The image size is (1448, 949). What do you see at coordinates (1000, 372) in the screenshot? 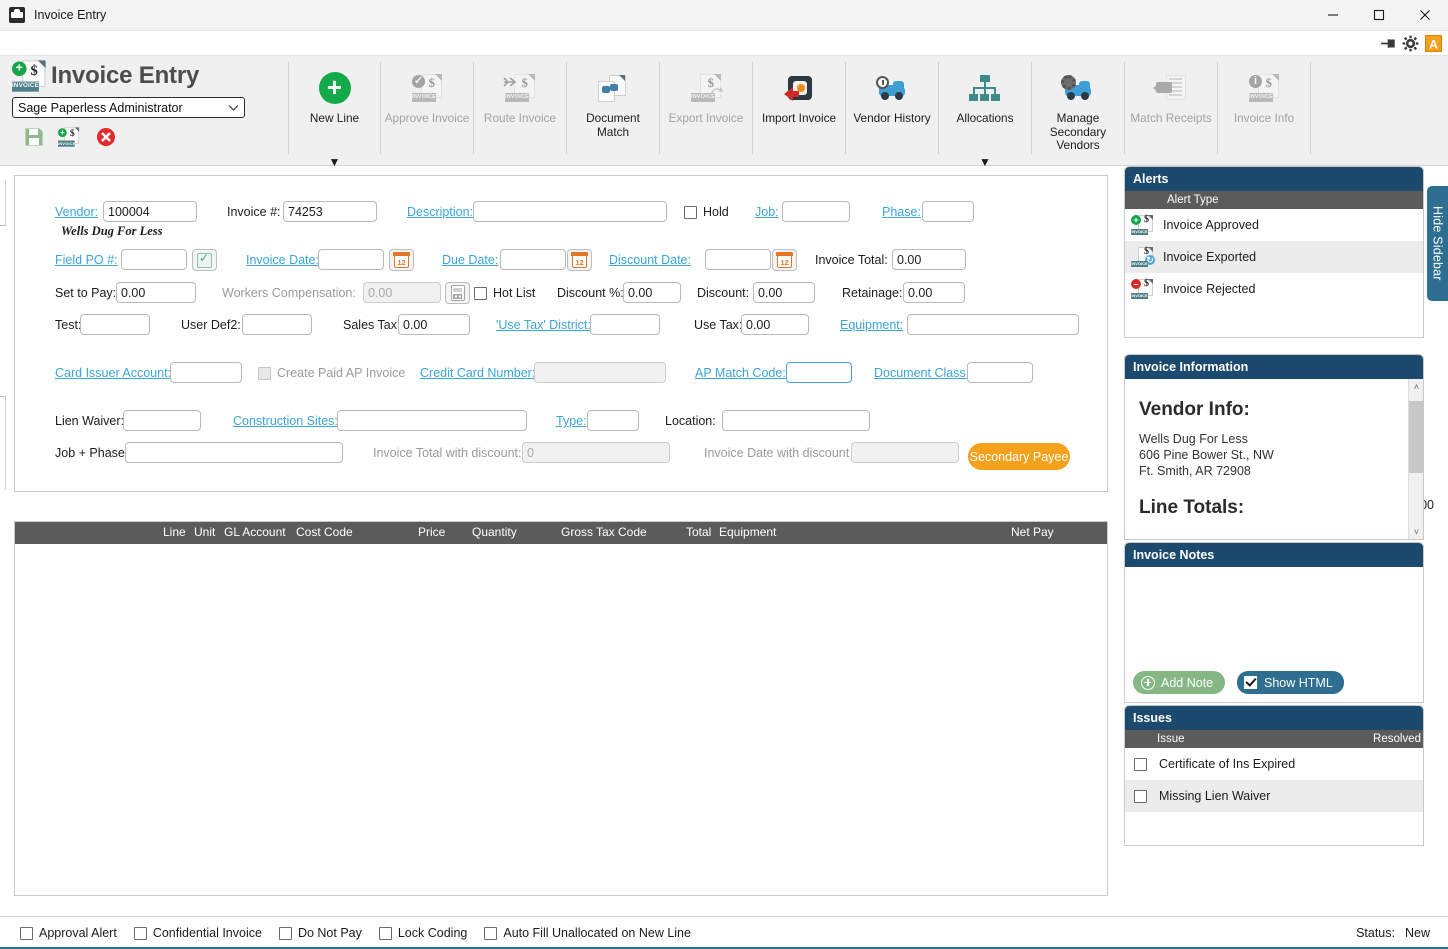
I see `document-class-input` at bounding box center [1000, 372].